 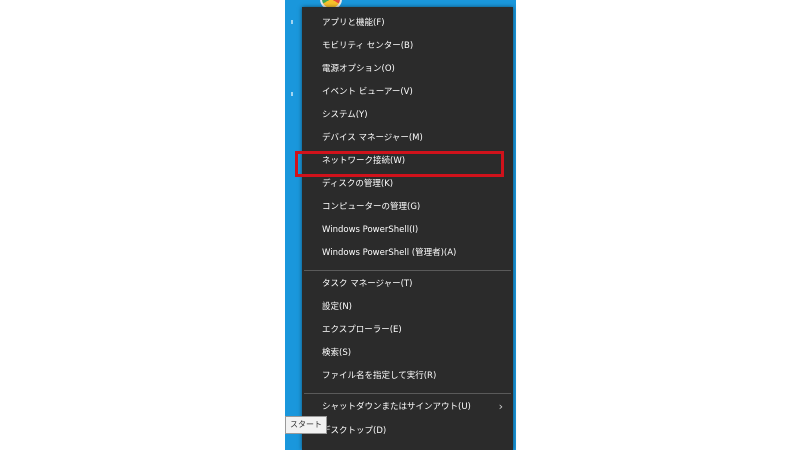 What do you see at coordinates (358, 69) in the screenshot?
I see `menu-item-label: 電源オプション(O)` at bounding box center [358, 69].